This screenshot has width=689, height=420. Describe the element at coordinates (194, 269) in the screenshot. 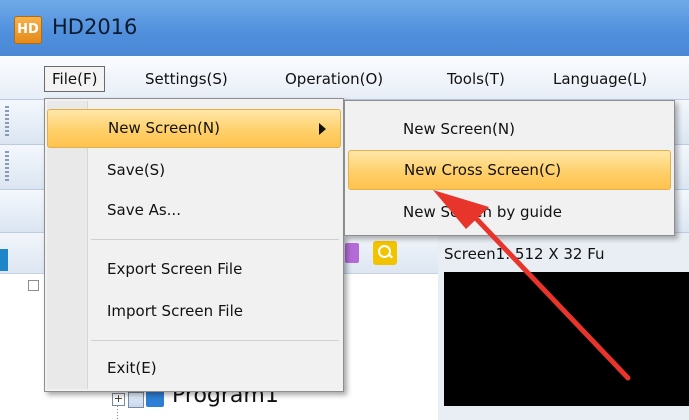

I see `menu-item-export-screen-file: Export Screen File` at that location.